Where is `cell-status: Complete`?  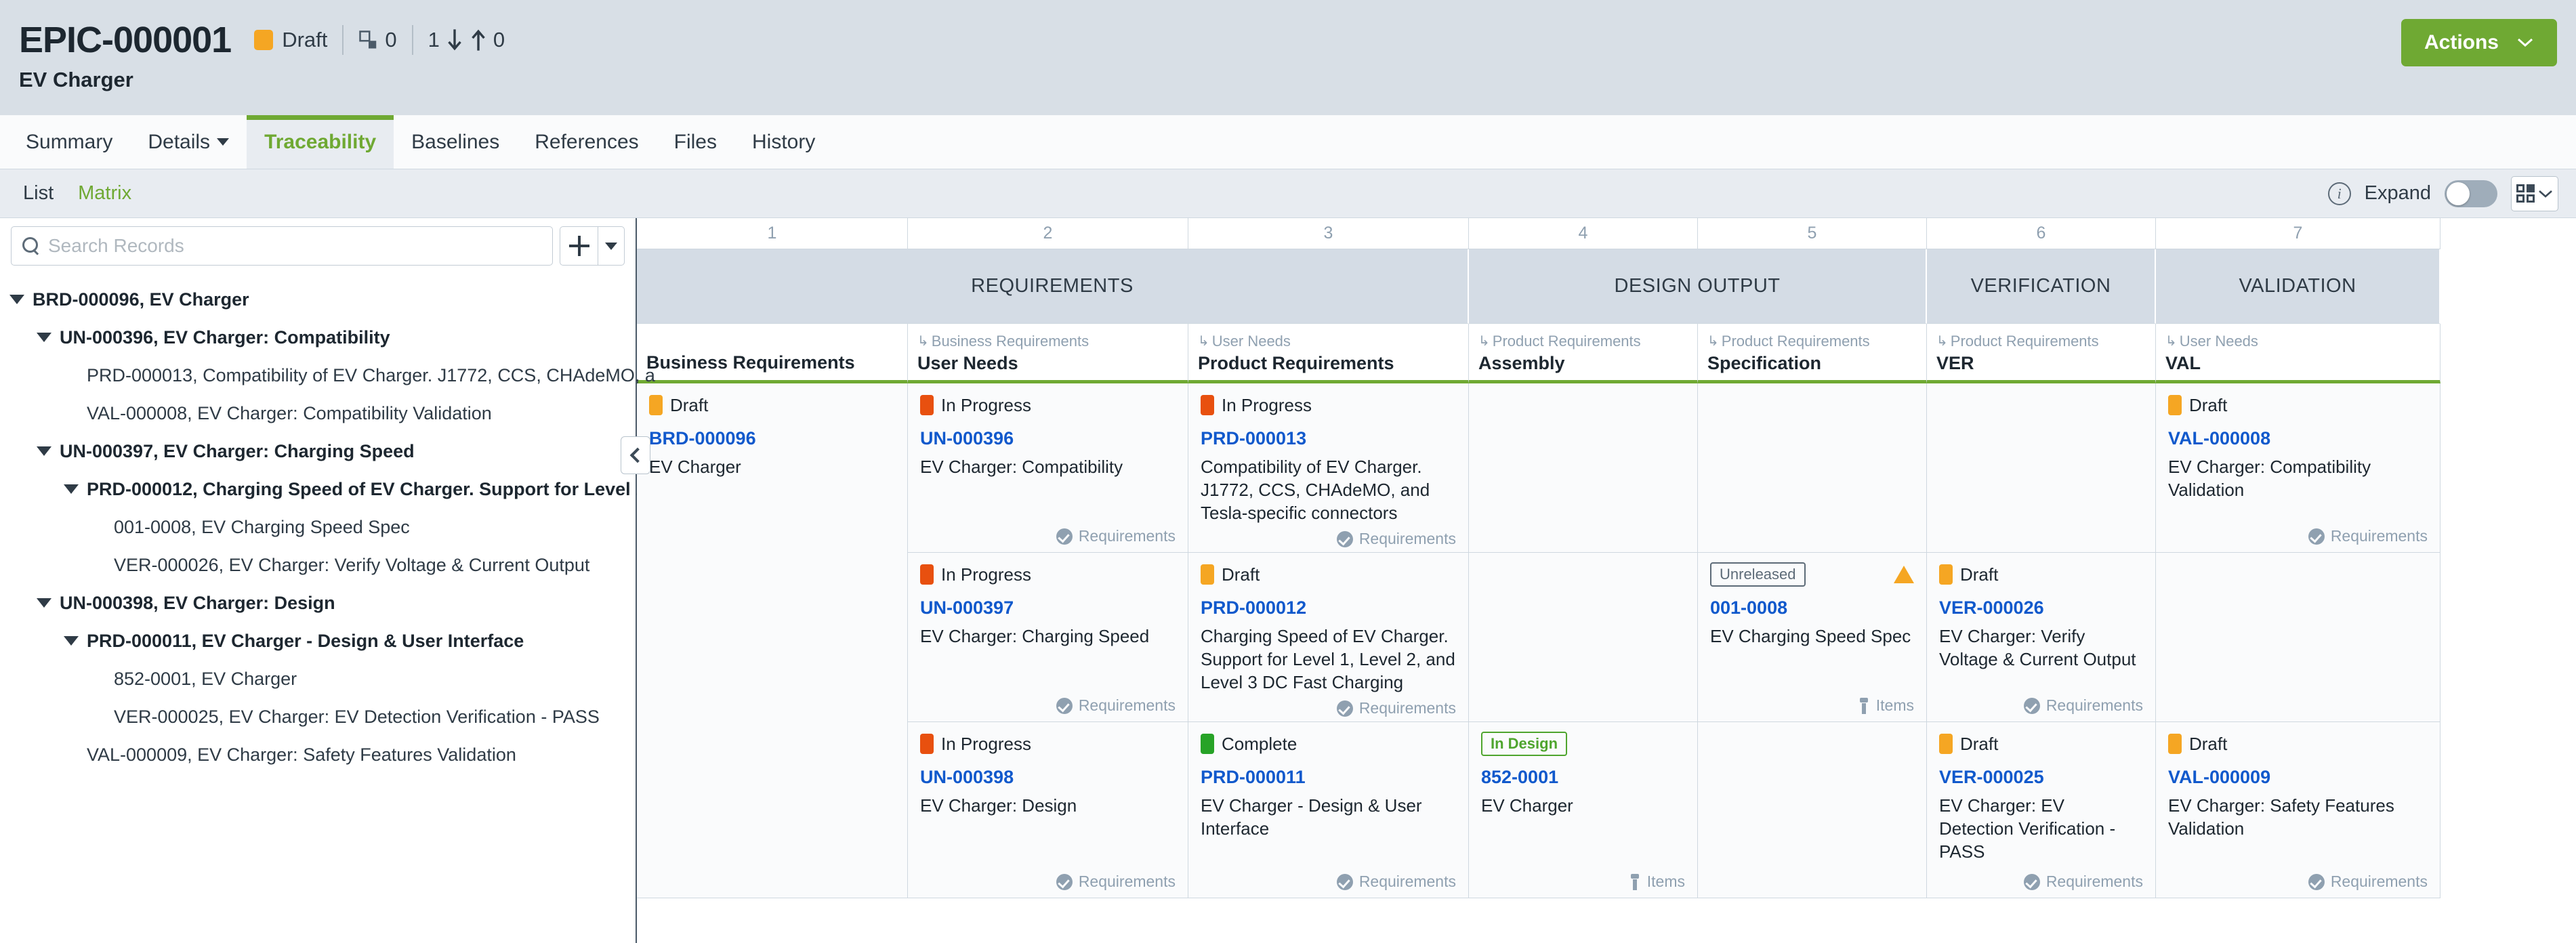 cell-status: Complete is located at coordinates (1328, 744).